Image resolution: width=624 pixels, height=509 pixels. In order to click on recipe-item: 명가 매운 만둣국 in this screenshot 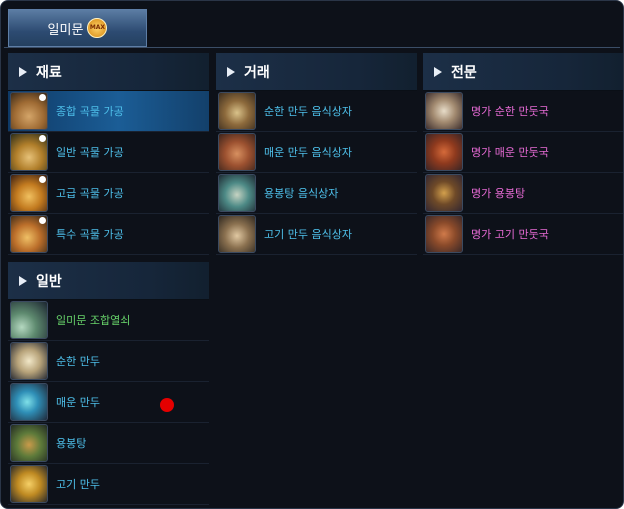, I will do `click(523, 152)`.